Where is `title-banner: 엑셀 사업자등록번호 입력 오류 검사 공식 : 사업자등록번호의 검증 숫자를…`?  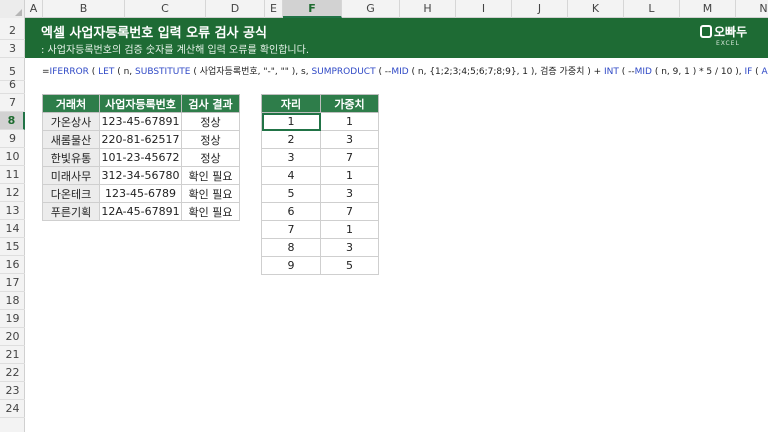 title-banner: 엑셀 사업자등록번호 입력 오류 검사 공식 : 사업자등록번호의 검증 숫자를… is located at coordinates (396, 38).